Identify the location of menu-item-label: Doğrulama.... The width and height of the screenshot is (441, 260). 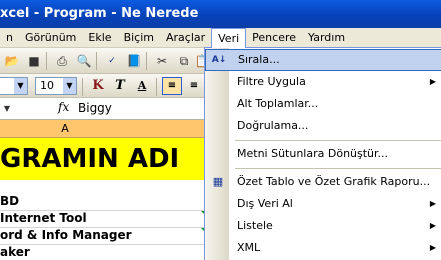
(273, 125).